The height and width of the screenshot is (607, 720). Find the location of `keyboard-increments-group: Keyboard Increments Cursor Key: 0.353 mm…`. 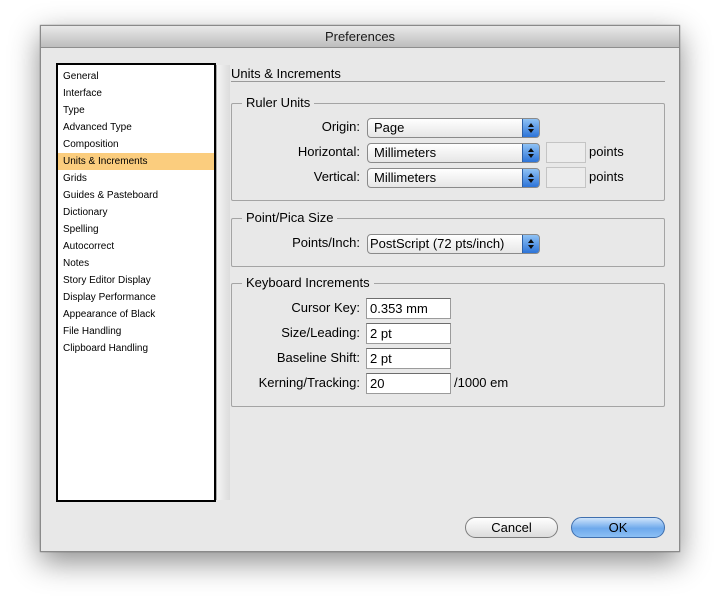

keyboard-increments-group: Keyboard Increments Cursor Key: 0.353 mm… is located at coordinates (448, 341).